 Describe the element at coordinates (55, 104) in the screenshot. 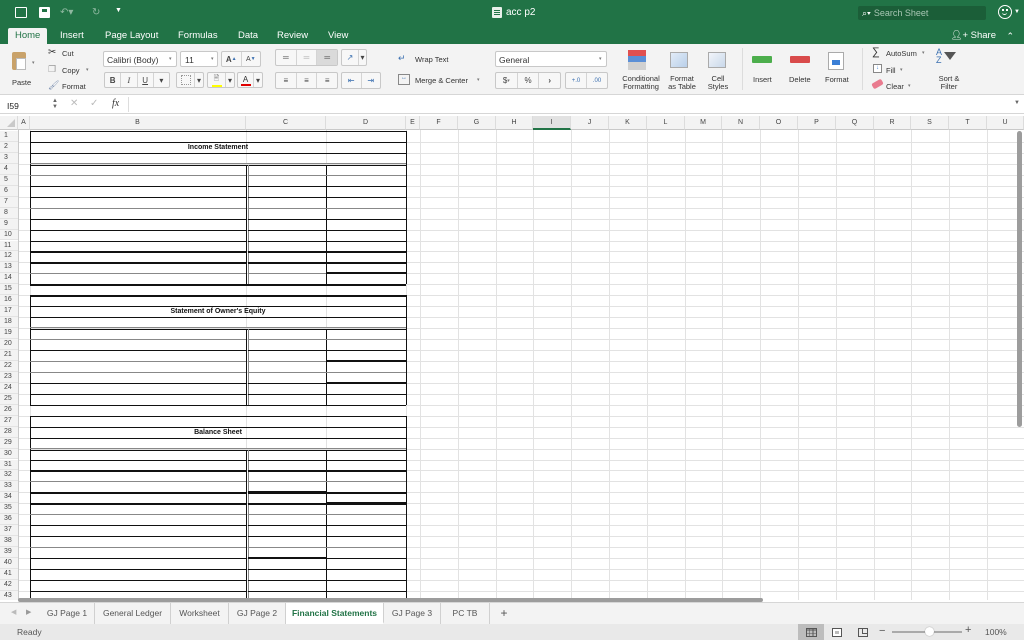

I see `name-box-stepper-icon: ▲ ▼` at that location.